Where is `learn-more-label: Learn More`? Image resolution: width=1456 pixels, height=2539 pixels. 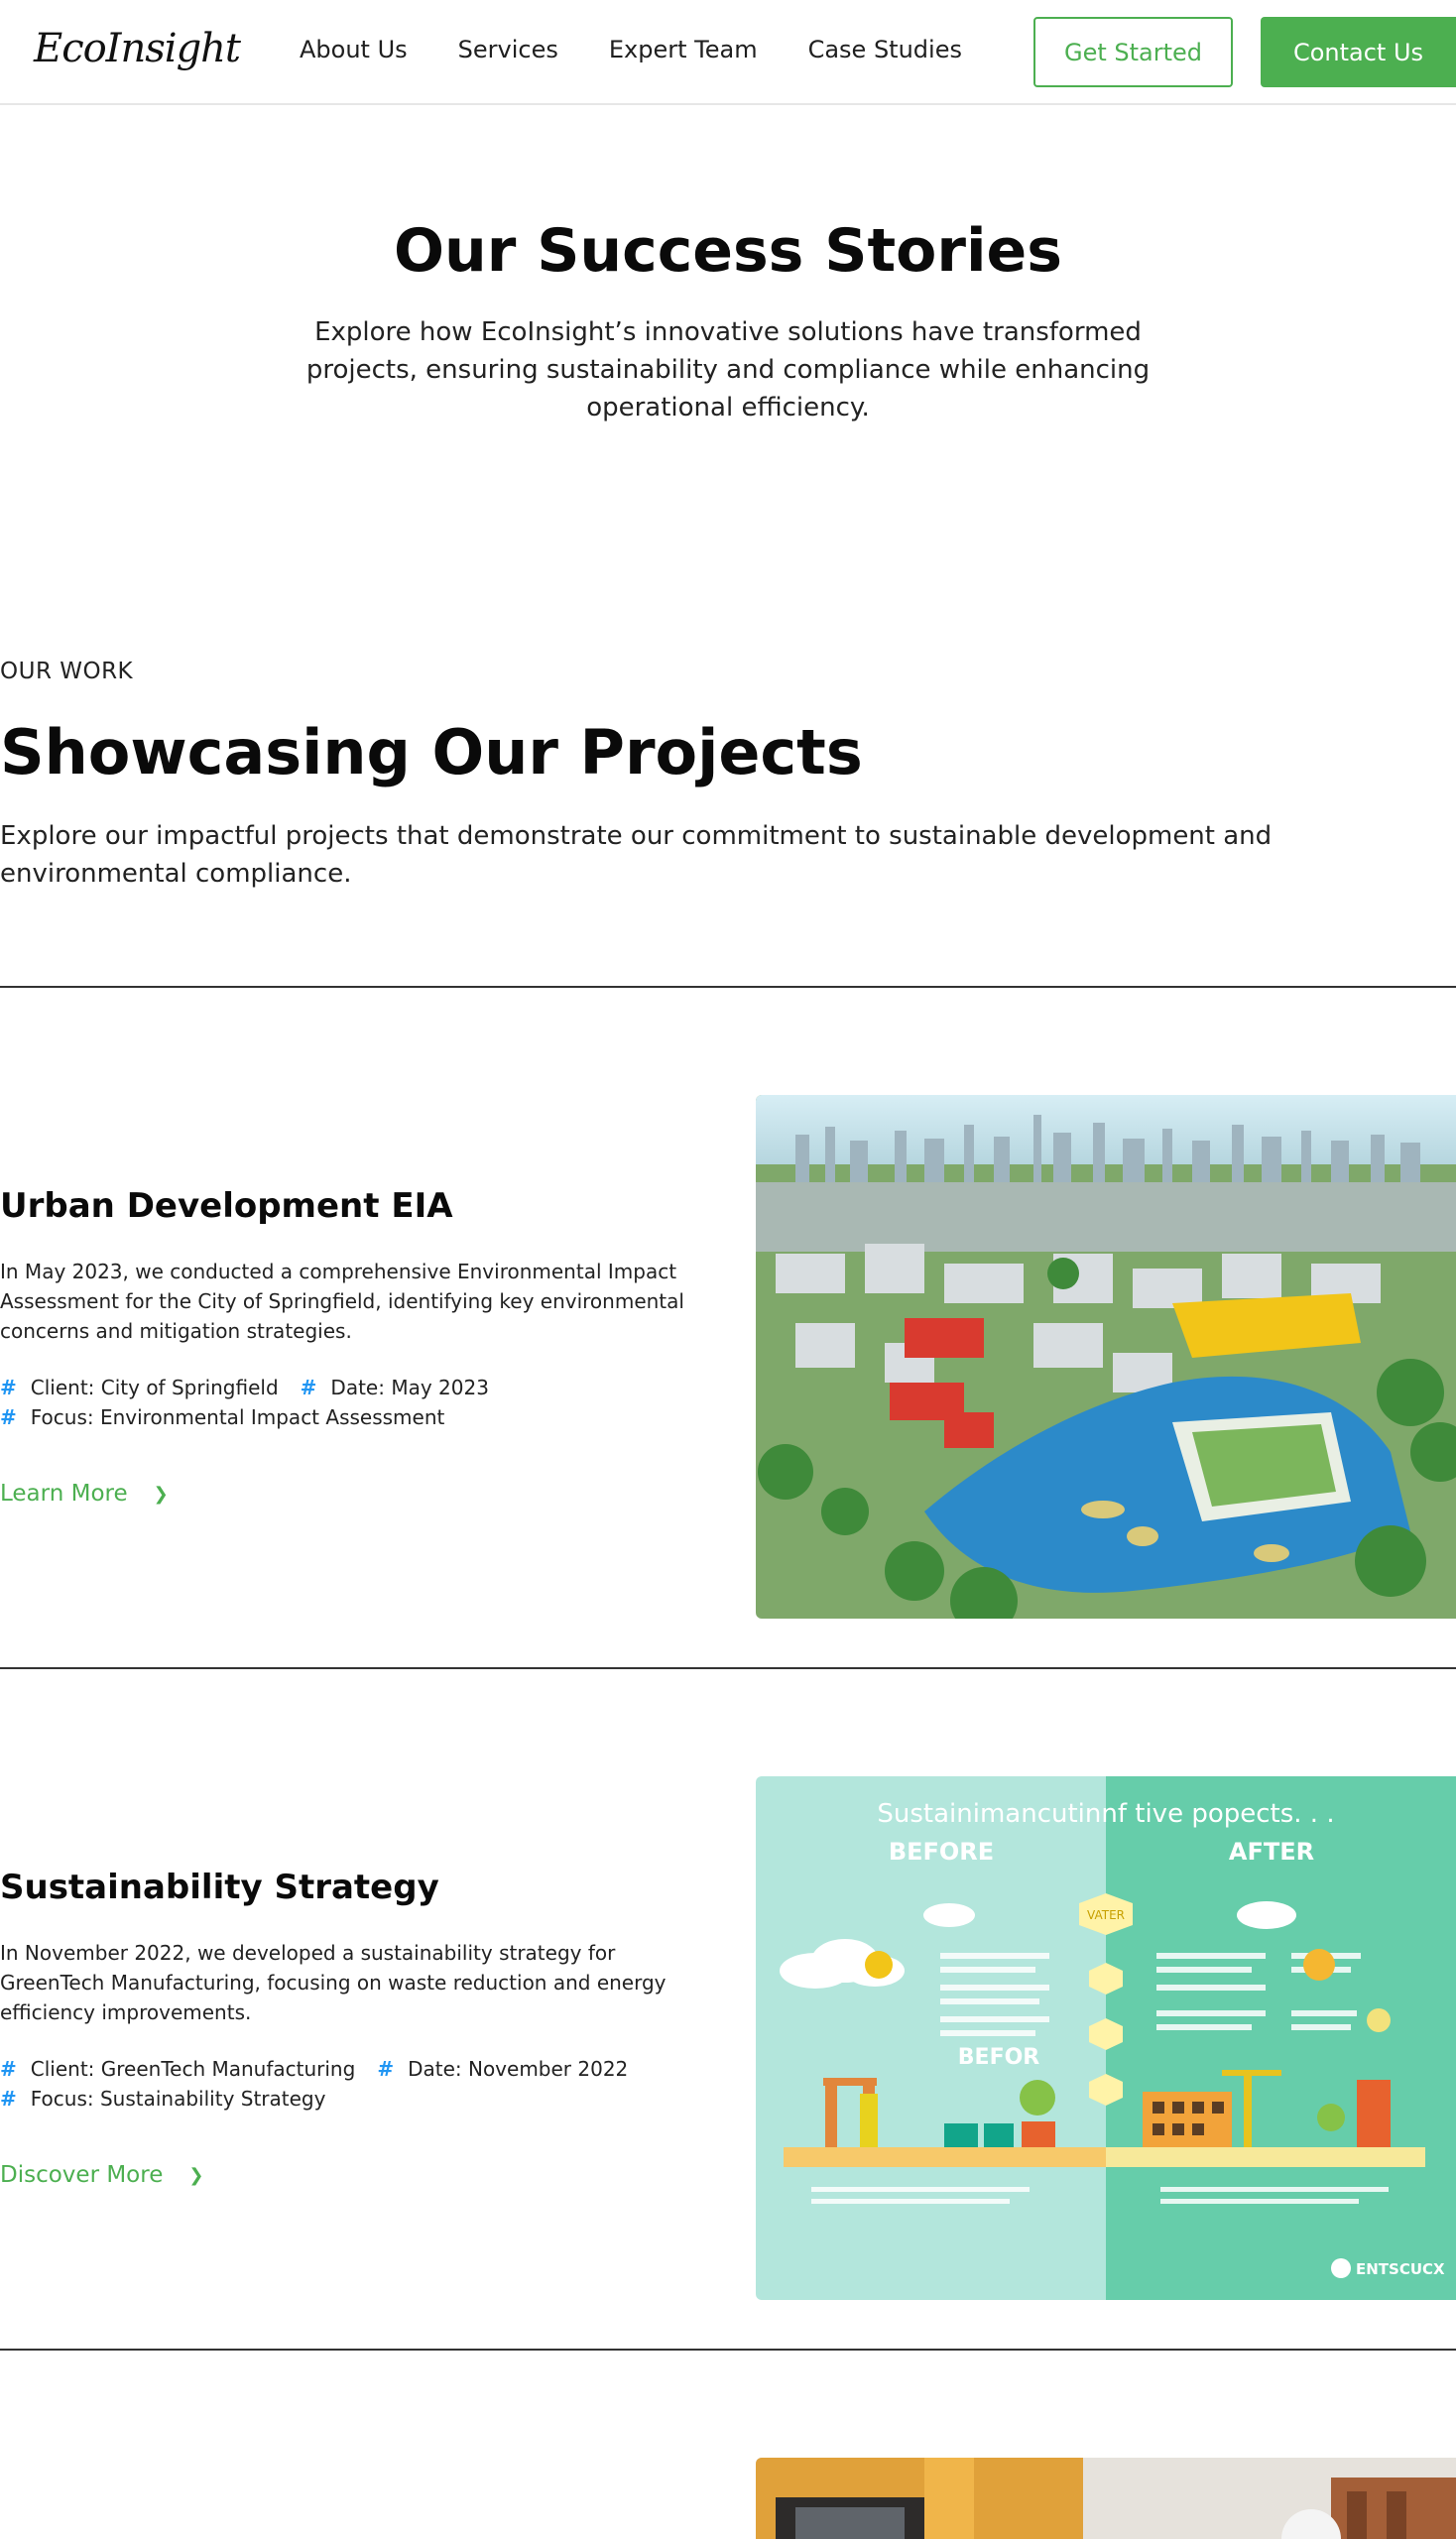
learn-more-label: Learn More is located at coordinates (64, 1494).